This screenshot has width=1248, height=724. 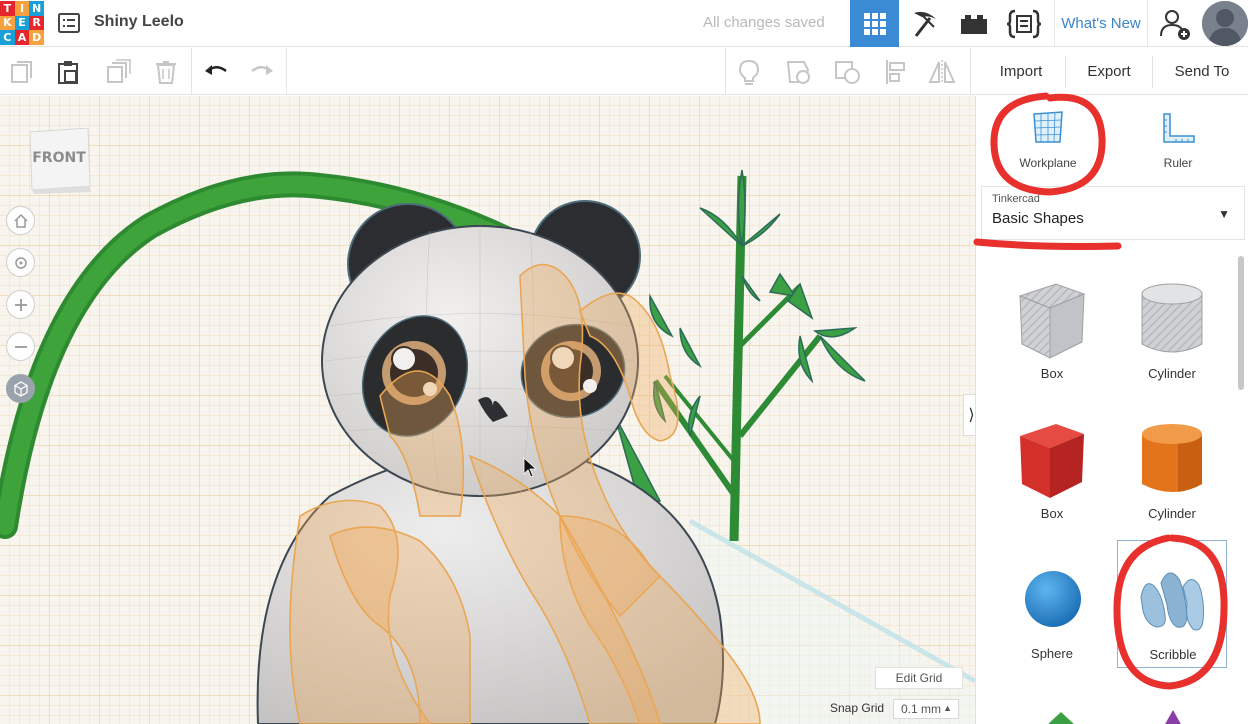 I want to click on undo-icon, so click(x=216, y=72).